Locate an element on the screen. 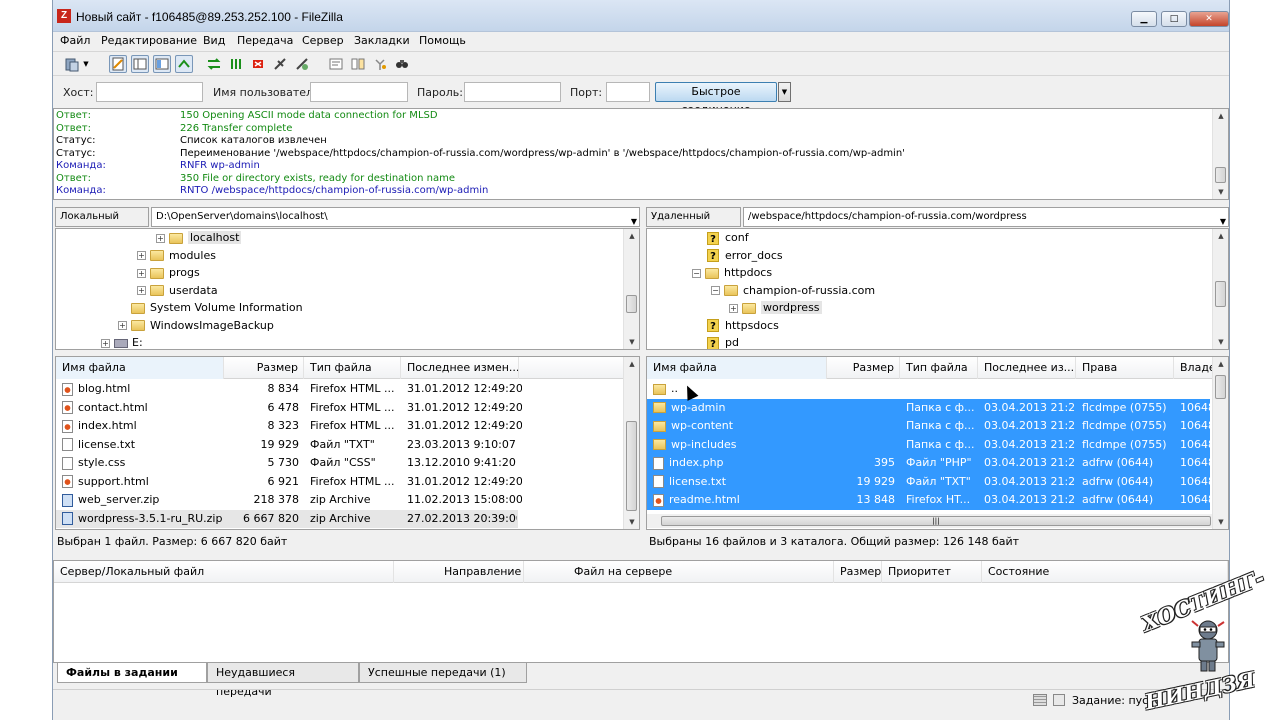  tree-item-pd: ? pd is located at coordinates (723, 341).